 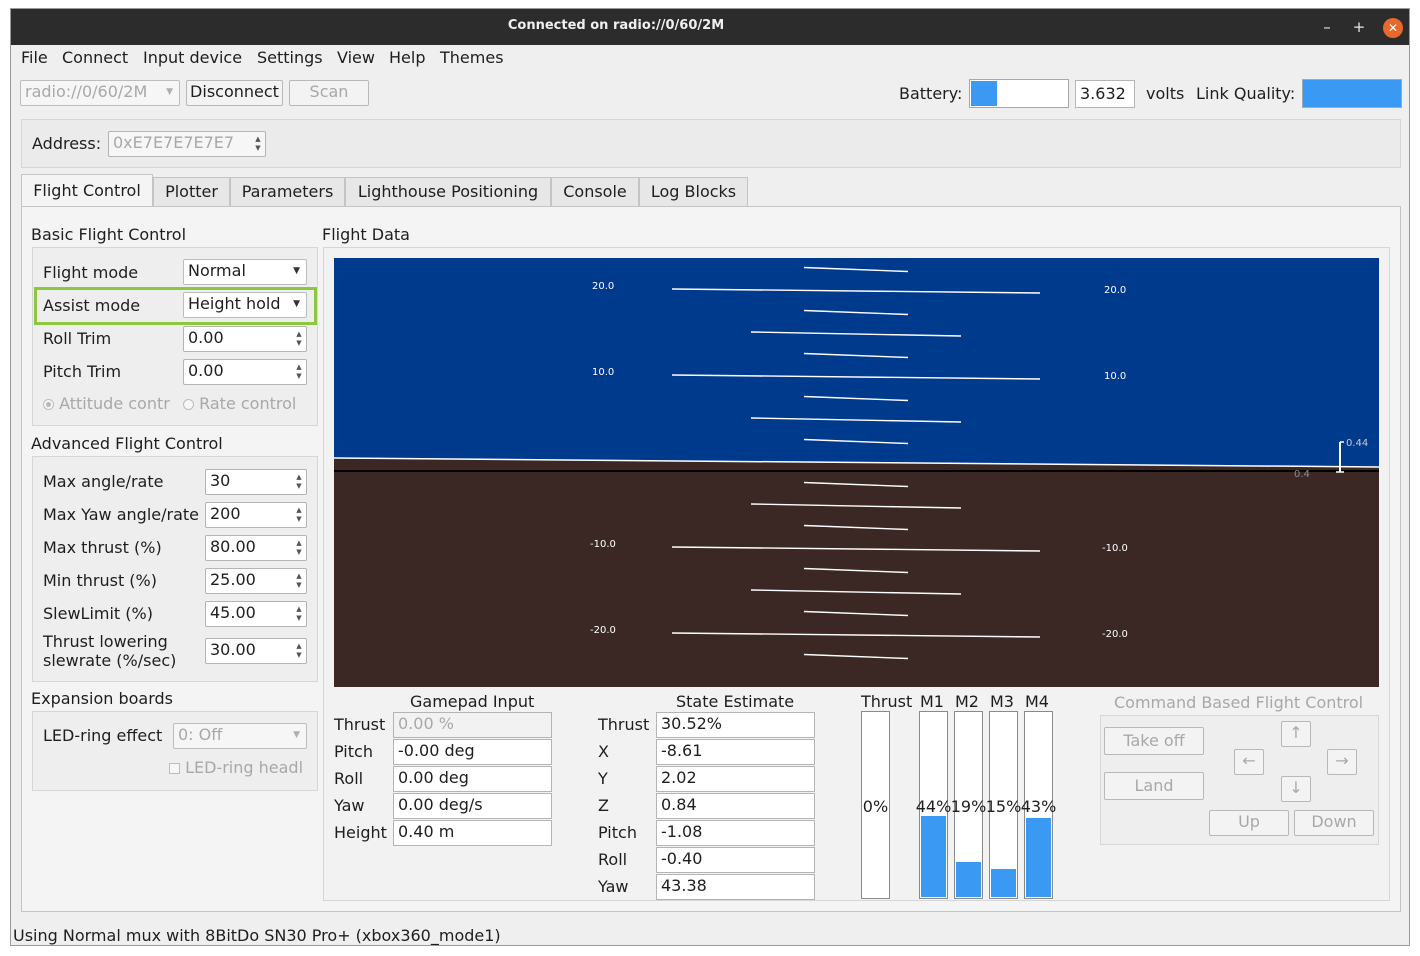 I want to click on address-input: 0xE7E7E7E7E7 ▲ ▼, so click(x=187, y=144).